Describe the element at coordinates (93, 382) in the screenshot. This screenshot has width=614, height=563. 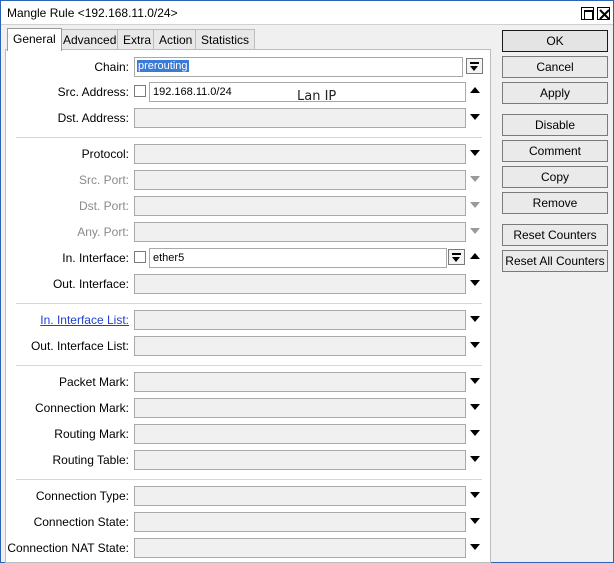
I see `packet-mark-label: Packet Mark:` at that location.